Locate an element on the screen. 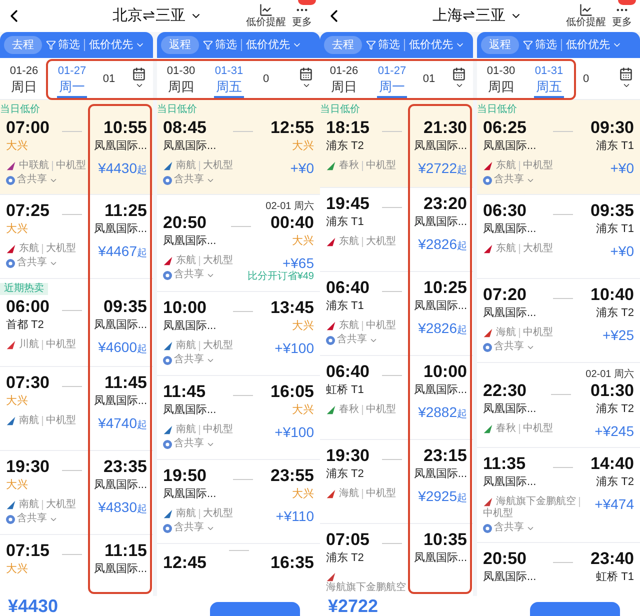 This screenshot has width=640, height=616. aircraft-type: 大机型 is located at coordinates (61, 249).